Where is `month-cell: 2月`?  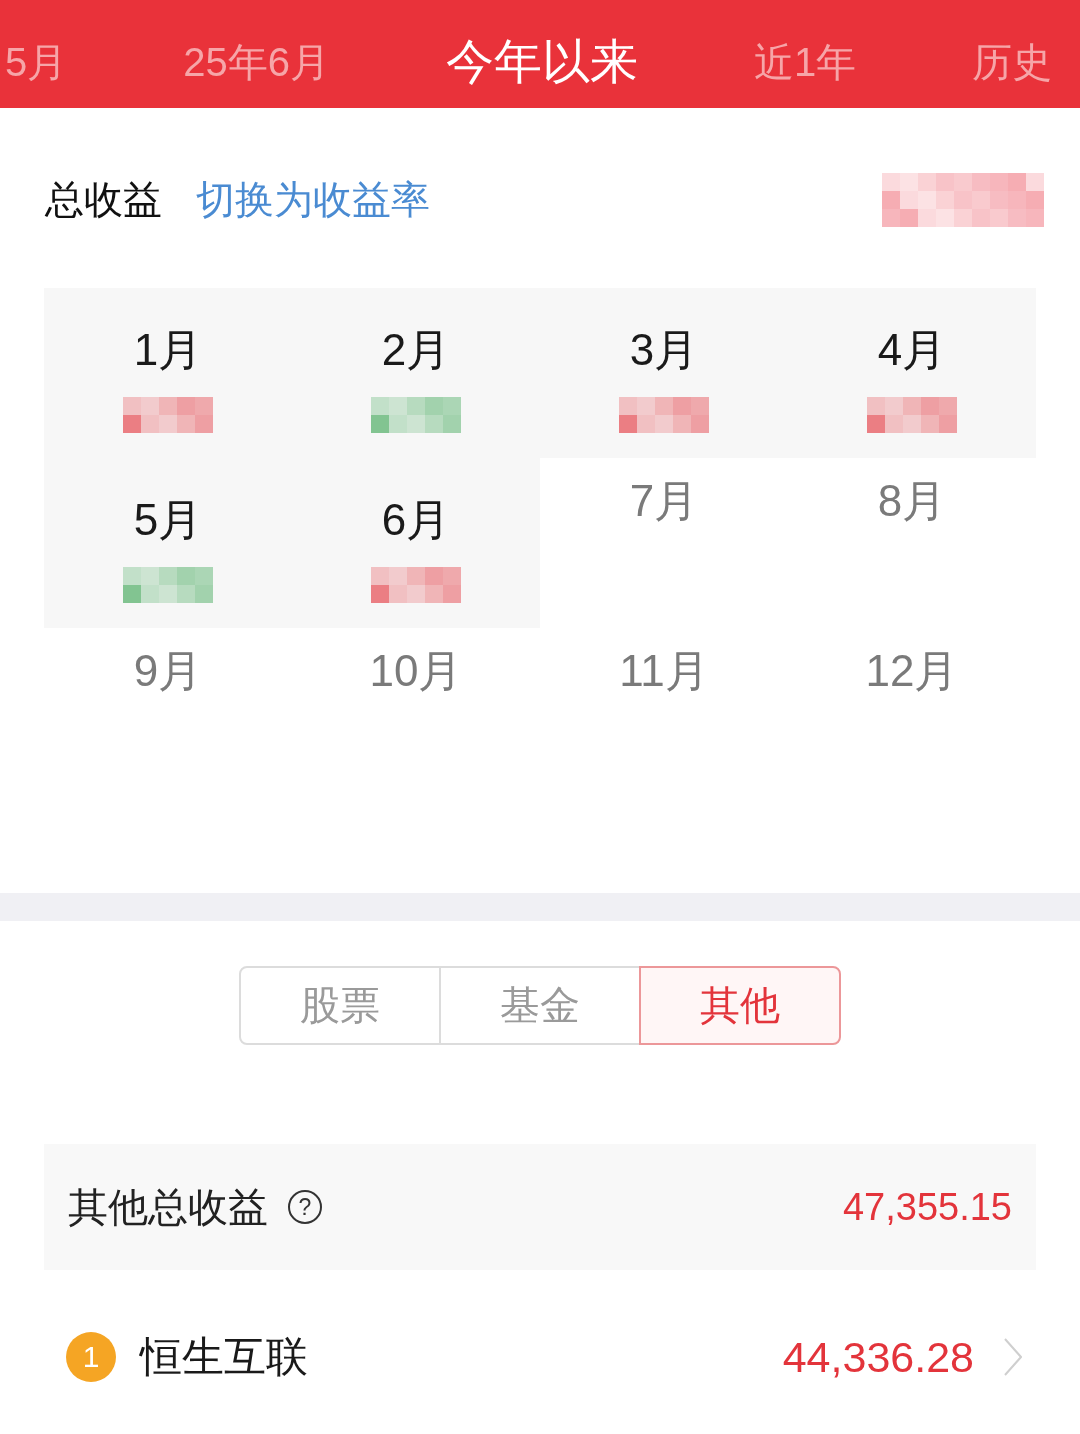 month-cell: 2月 is located at coordinates (416, 373).